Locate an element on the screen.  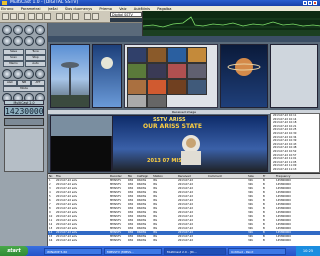
stop-icon is located at coordinates (47, 16).